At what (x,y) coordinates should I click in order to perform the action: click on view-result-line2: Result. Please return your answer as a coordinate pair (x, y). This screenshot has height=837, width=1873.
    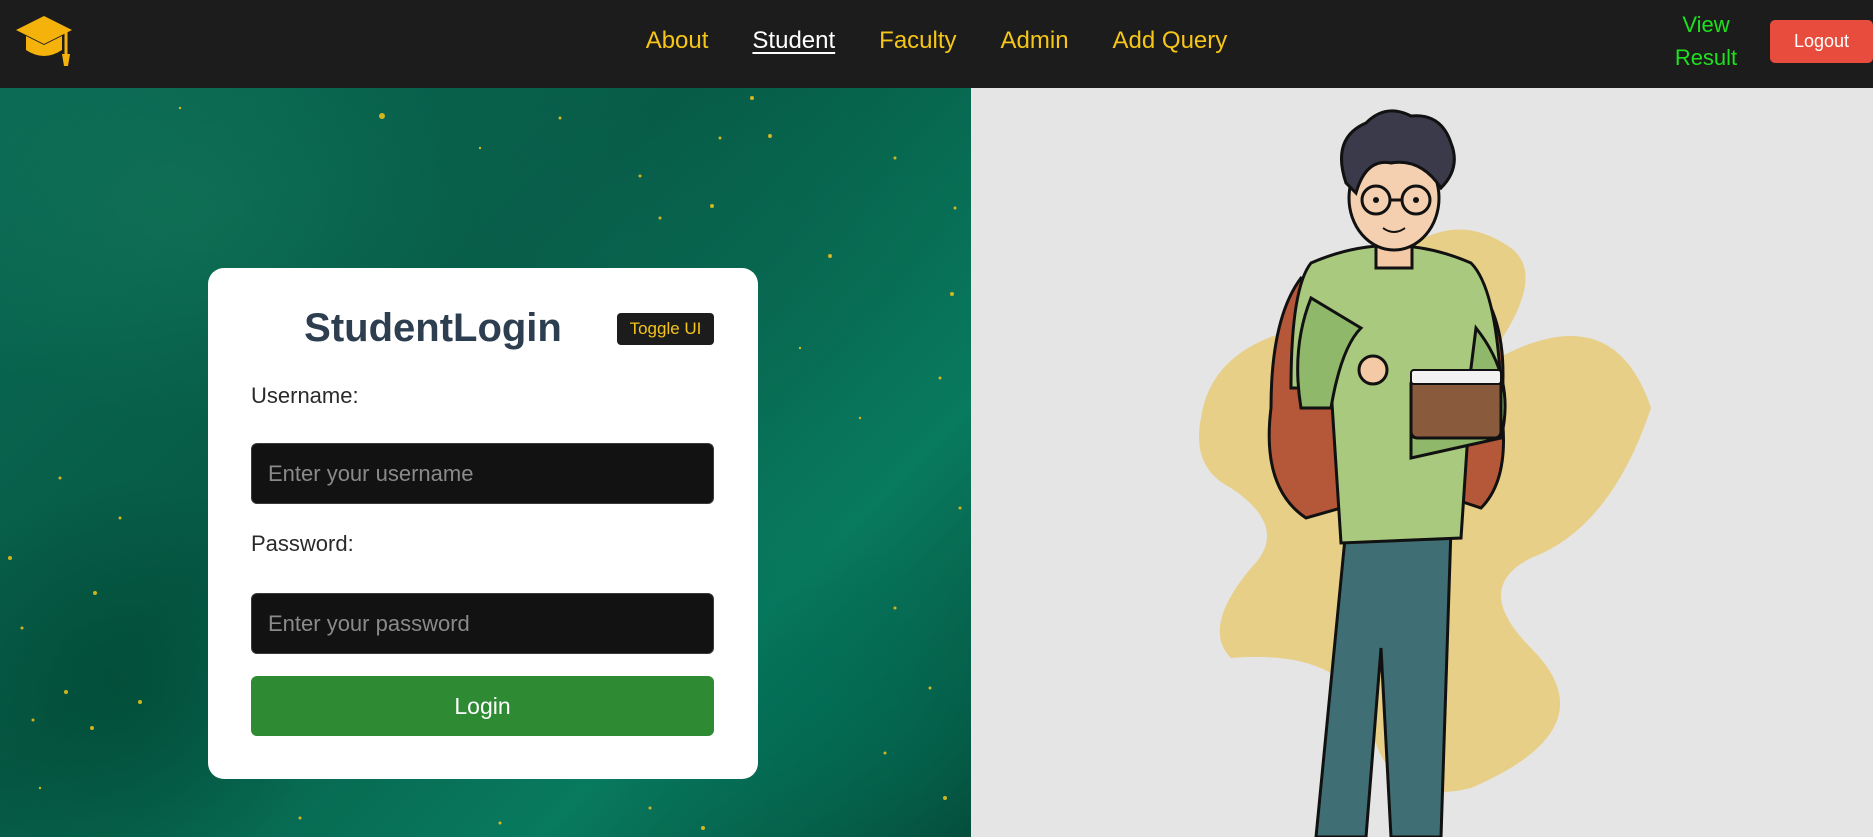
    Looking at the image, I should click on (1706, 57).